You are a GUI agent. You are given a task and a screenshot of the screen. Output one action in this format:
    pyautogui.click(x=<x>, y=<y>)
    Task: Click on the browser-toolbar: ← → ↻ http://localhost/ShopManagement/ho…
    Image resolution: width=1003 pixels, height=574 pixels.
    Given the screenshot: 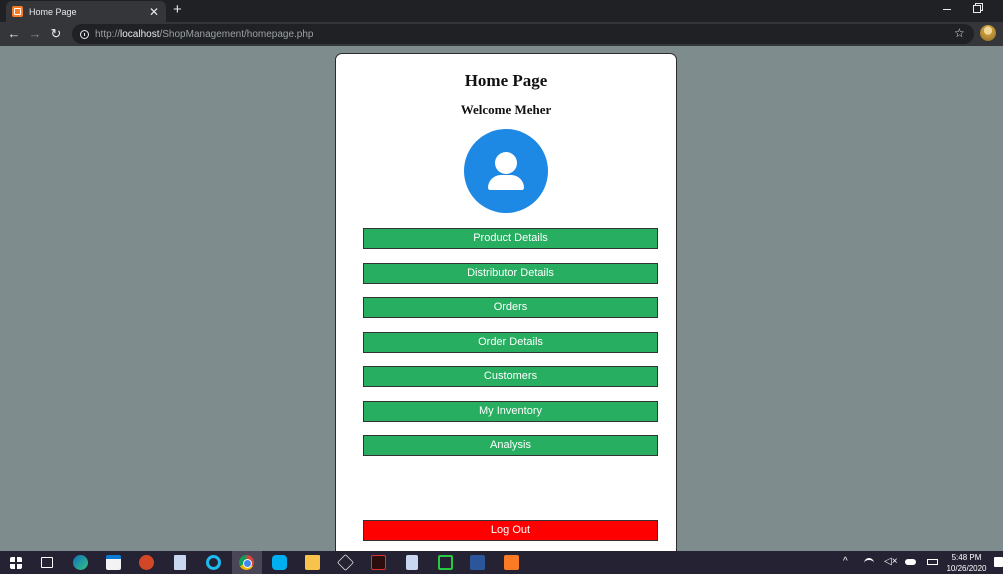 What is the action you would take?
    pyautogui.click(x=501, y=34)
    